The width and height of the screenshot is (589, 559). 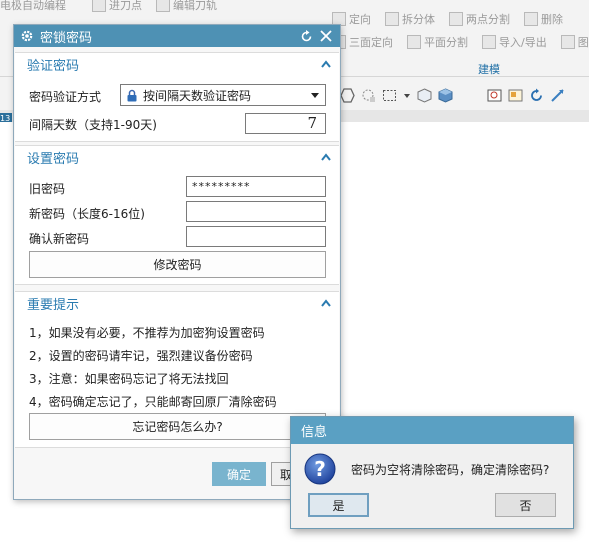 What do you see at coordinates (432, 430) in the screenshot?
I see `message-title-bar: 信息` at bounding box center [432, 430].